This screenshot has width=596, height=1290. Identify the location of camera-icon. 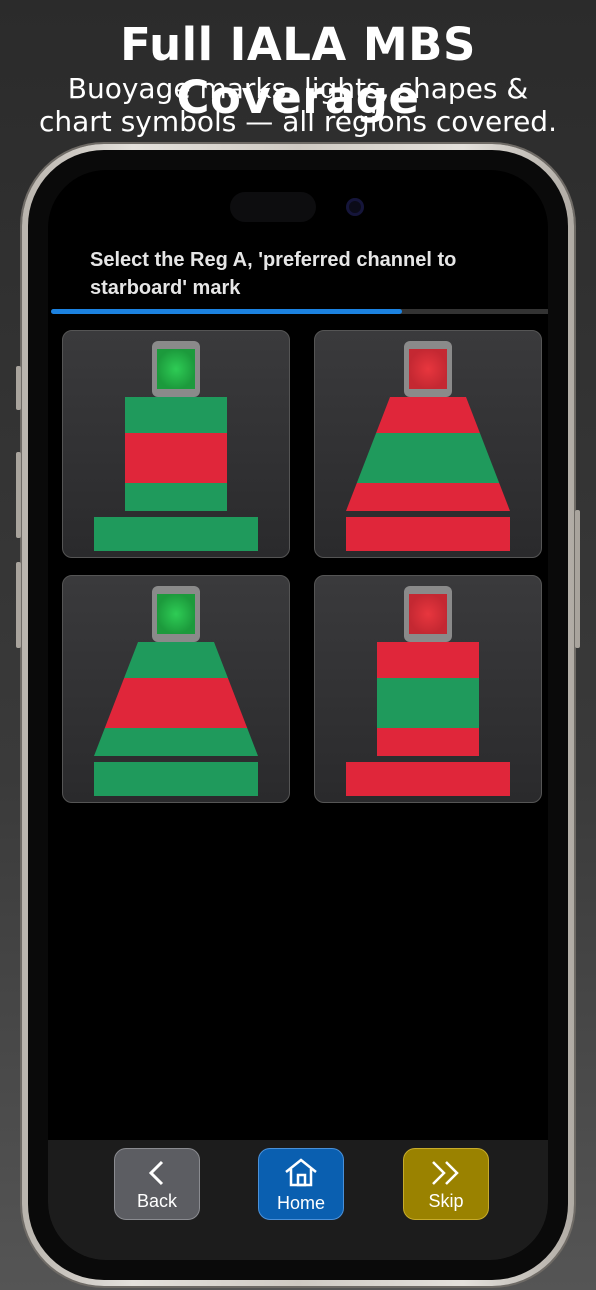
(355, 207).